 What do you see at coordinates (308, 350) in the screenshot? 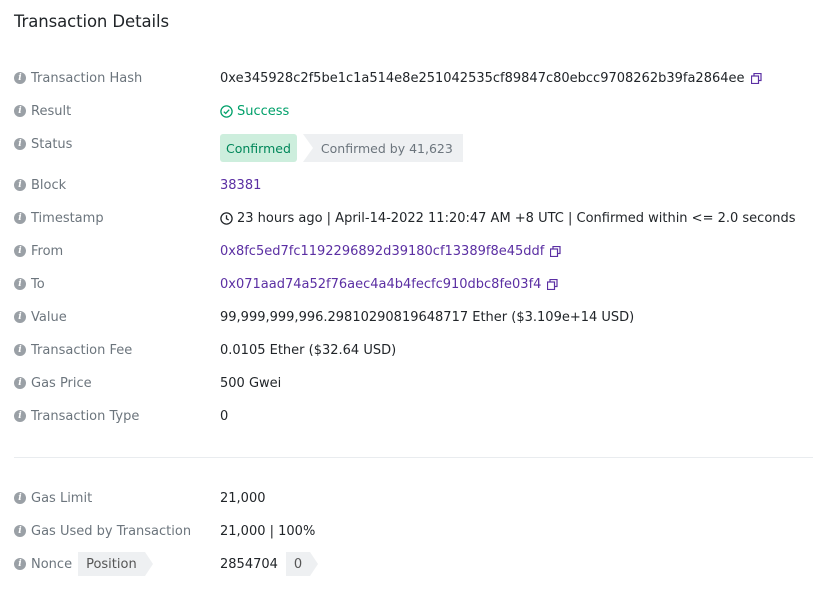
I see `transaction-fee-value: 0.0105 Ether ($32.64 USD)` at bounding box center [308, 350].